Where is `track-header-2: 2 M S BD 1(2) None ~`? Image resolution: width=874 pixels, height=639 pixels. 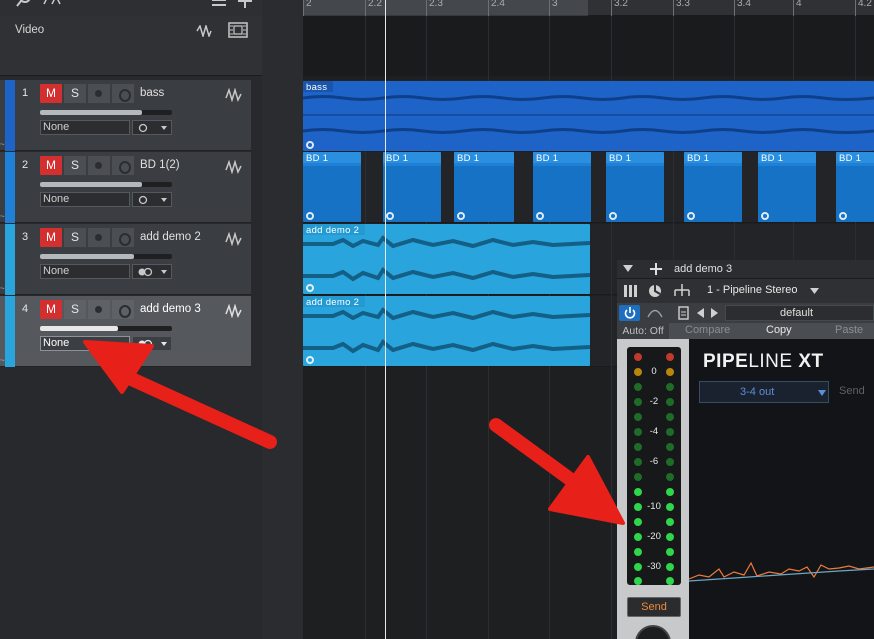 track-header-2: 2 M S BD 1(2) None ~ is located at coordinates (125, 187).